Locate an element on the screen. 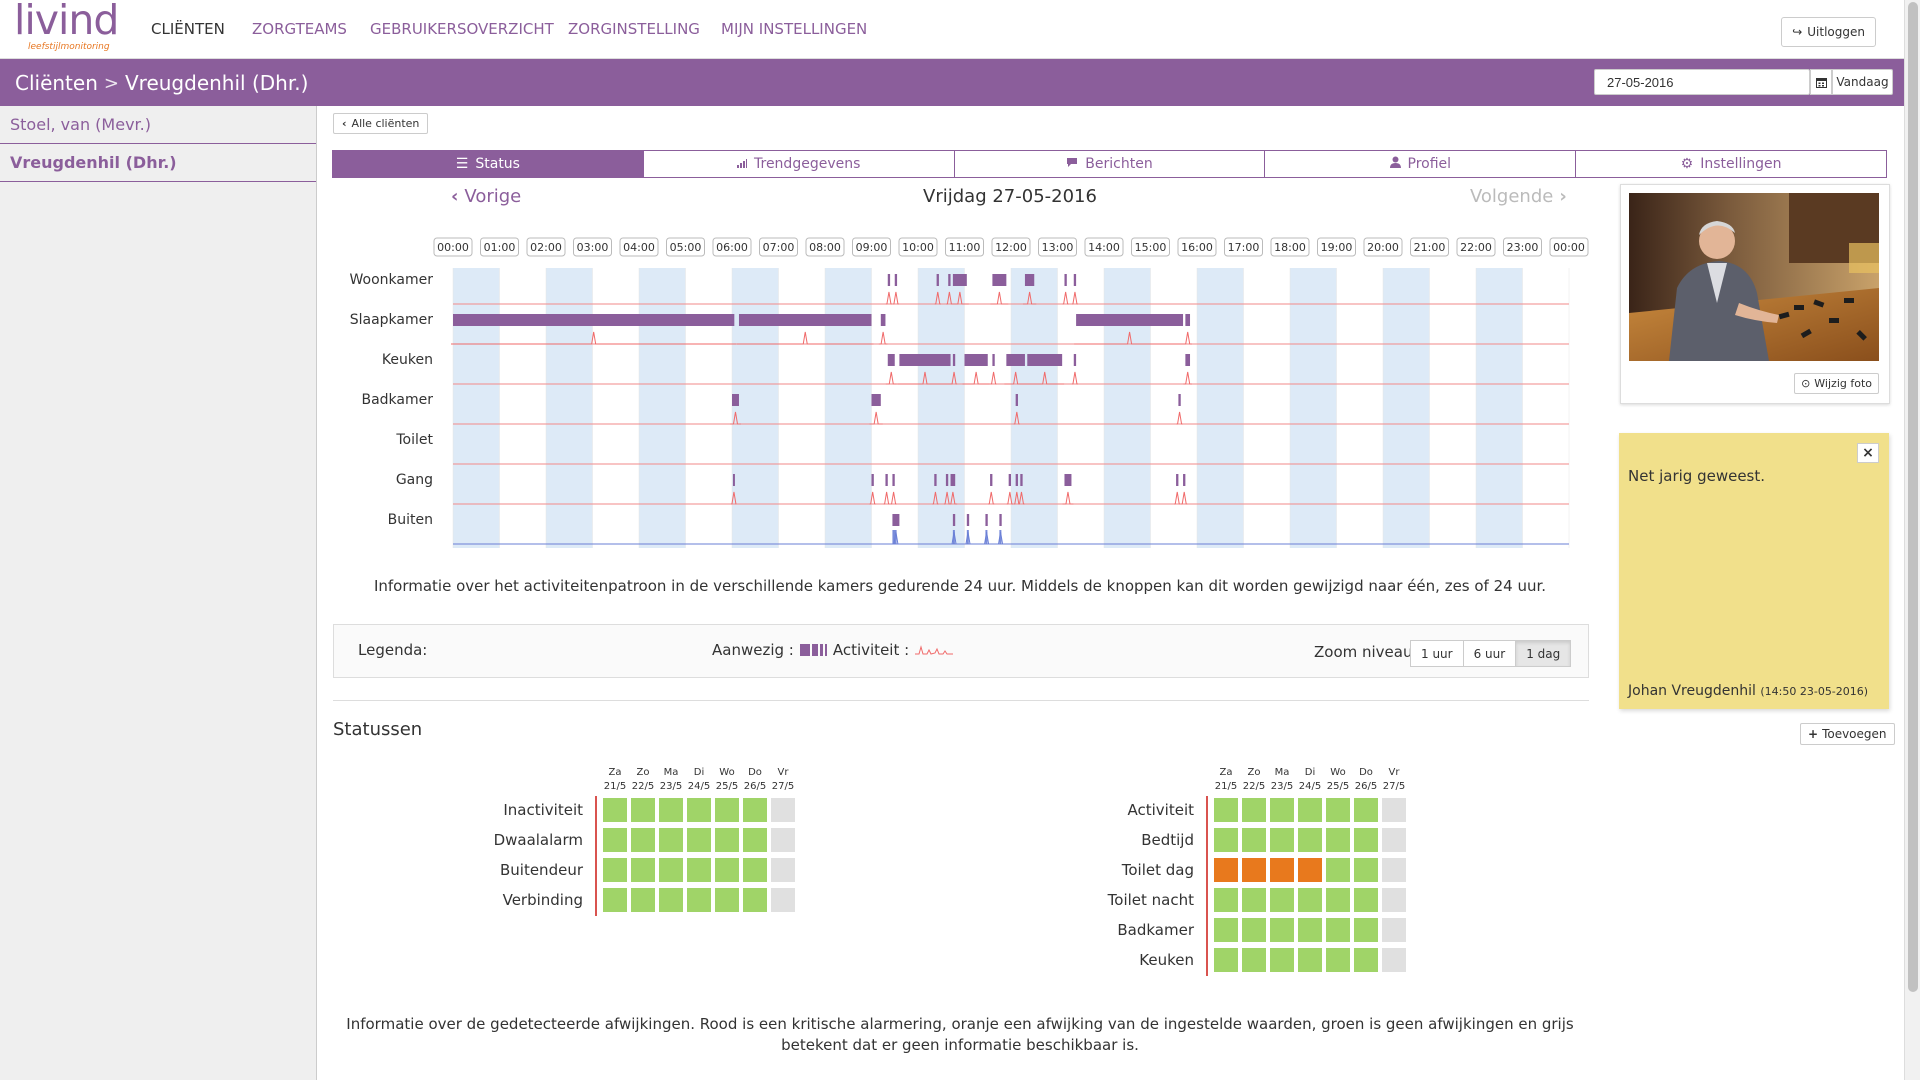  chevron-right-icon: > is located at coordinates (111, 83).